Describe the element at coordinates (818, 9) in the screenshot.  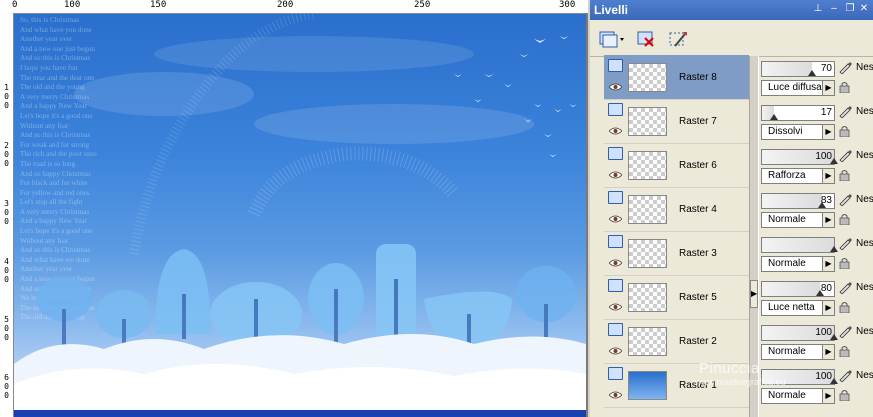
I see `pin-icon: ⊥` at that location.